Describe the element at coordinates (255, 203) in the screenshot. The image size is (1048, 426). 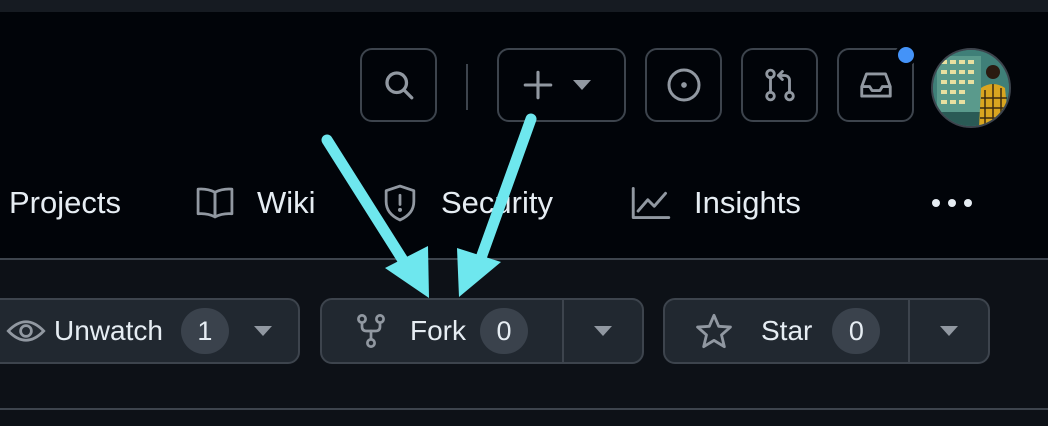
I see `tab-wiki: Wiki` at that location.